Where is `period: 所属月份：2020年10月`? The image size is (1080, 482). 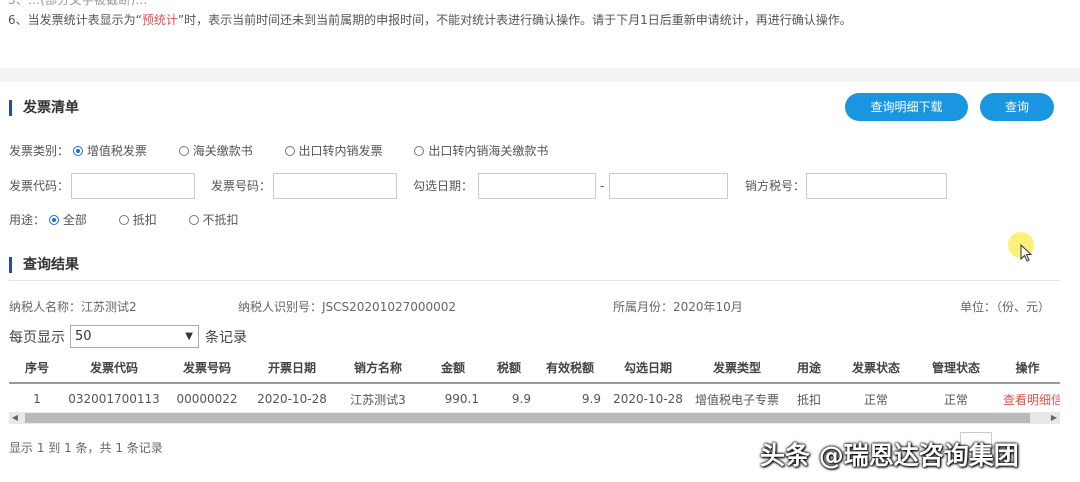 period: 所属月份：2020年10月 is located at coordinates (678, 307).